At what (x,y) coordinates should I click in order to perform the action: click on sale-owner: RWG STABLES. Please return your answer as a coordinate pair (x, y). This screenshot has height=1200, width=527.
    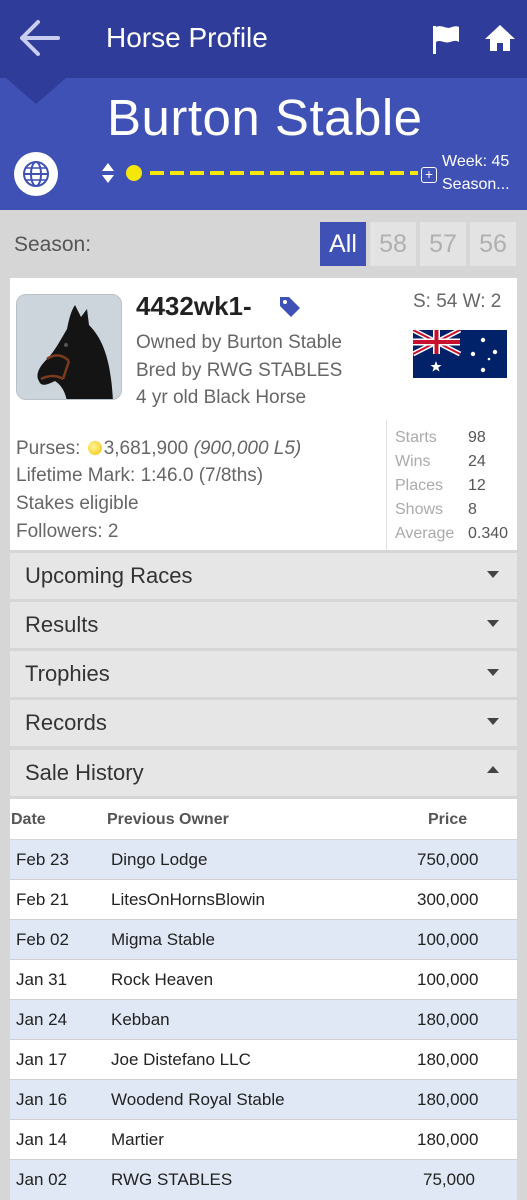
    Looking at the image, I should click on (172, 1179).